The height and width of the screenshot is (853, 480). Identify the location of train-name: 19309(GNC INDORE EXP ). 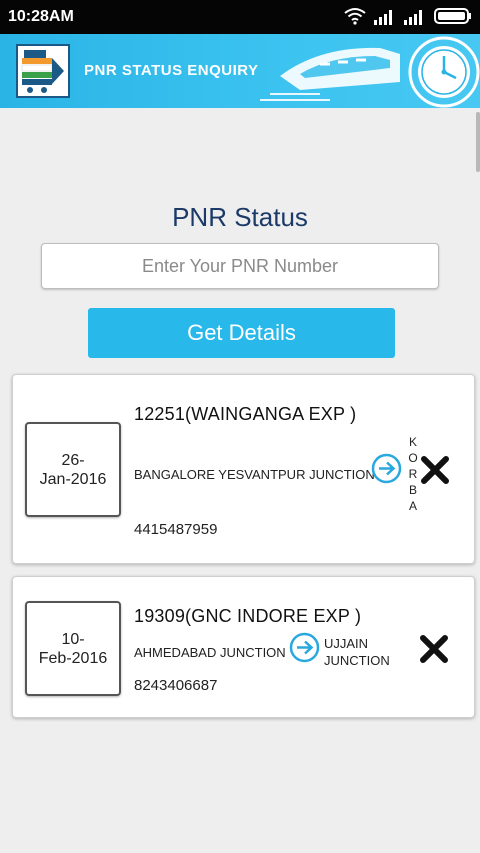
(248, 616).